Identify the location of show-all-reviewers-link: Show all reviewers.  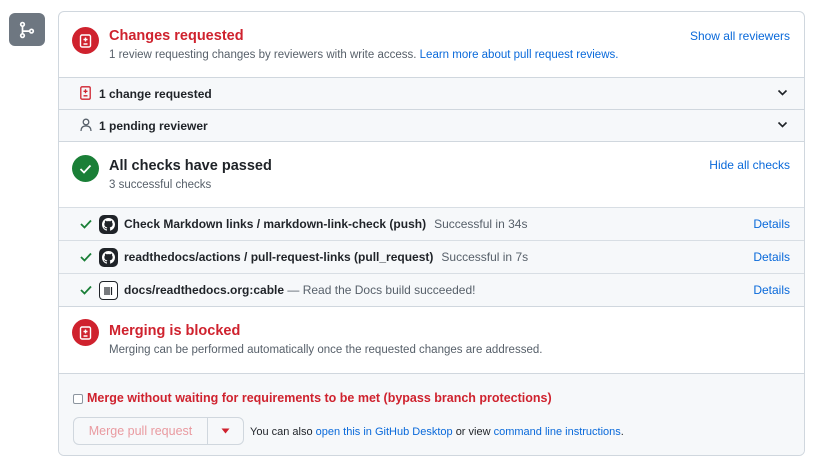
(740, 36).